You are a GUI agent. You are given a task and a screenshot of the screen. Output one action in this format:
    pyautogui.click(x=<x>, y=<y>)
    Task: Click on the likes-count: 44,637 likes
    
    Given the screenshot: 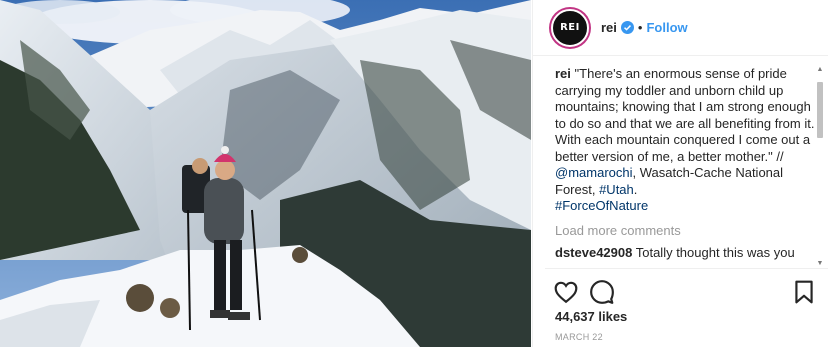 What is the action you would take?
    pyautogui.click(x=591, y=316)
    